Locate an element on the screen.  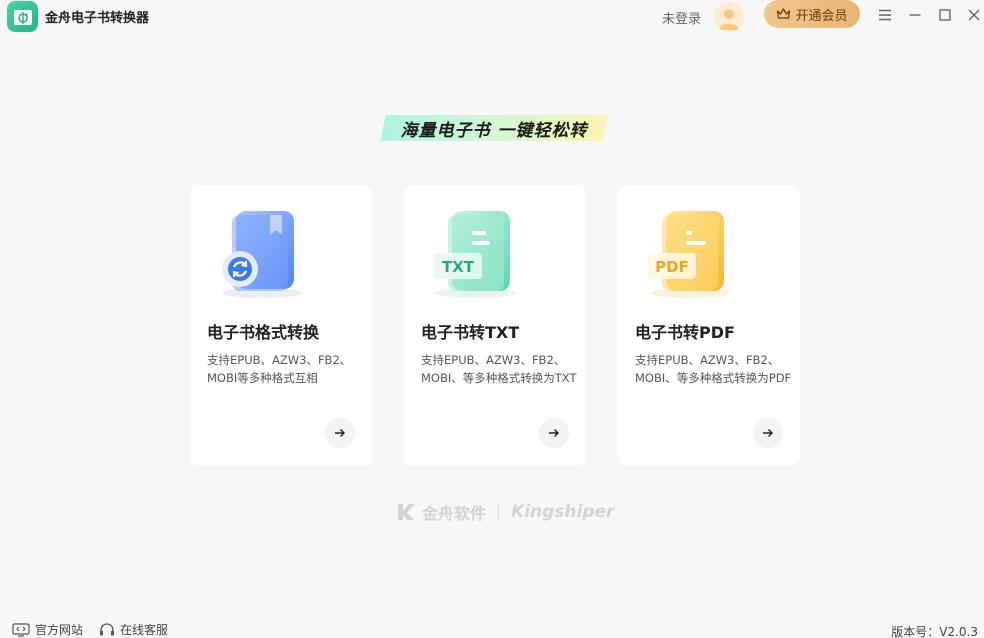
login-status-link: 未登录 is located at coordinates (681, 17).